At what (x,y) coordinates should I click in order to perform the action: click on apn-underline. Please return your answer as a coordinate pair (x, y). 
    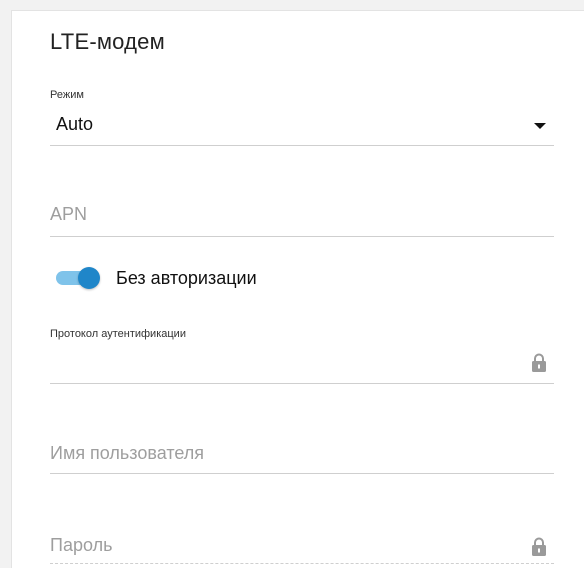
    Looking at the image, I should click on (302, 236).